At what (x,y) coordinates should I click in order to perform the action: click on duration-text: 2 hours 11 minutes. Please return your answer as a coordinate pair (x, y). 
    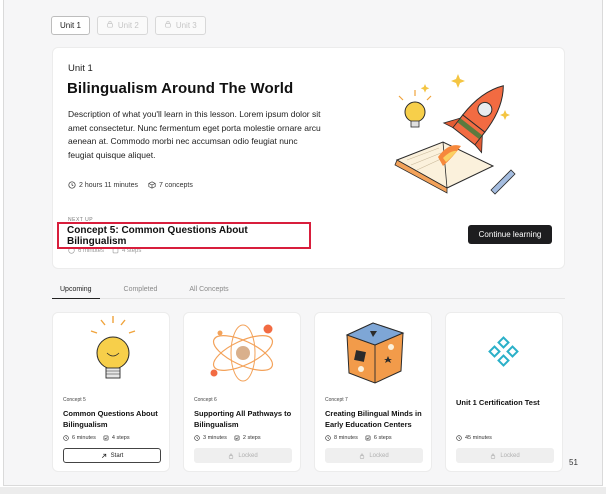
    Looking at the image, I should click on (109, 185).